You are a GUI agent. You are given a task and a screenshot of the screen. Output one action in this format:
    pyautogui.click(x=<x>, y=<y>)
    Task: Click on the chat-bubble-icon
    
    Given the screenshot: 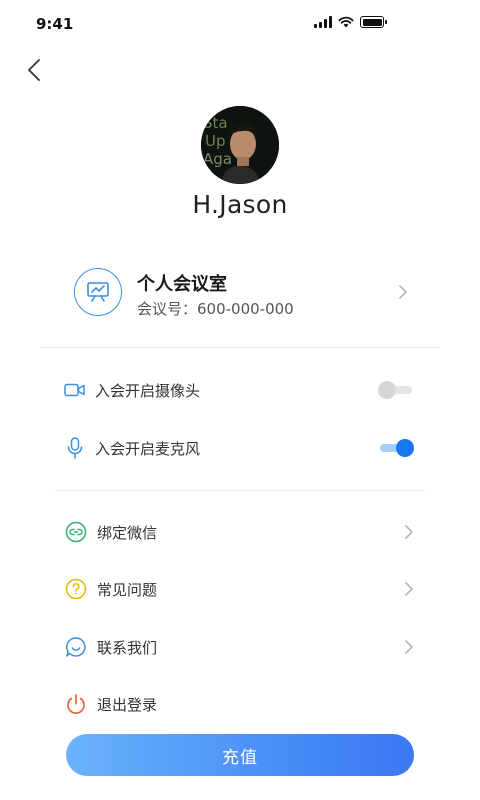 What is the action you would take?
    pyautogui.click(x=76, y=647)
    